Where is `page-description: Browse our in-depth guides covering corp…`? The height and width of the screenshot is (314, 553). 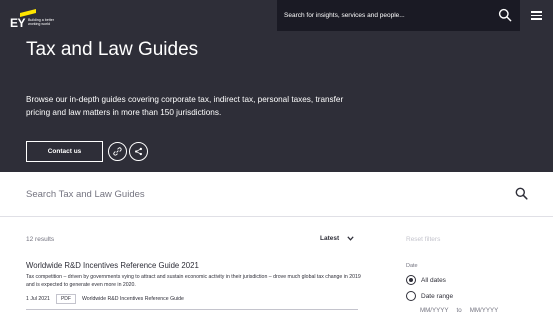 page-description: Browse our in-depth guides covering corp… is located at coordinates (185, 106).